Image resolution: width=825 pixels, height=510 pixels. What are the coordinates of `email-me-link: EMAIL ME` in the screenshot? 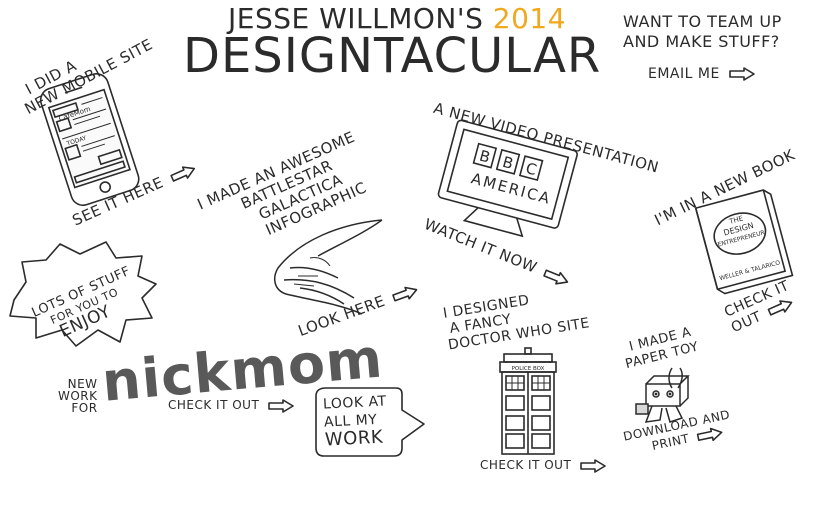 It's located at (715, 74).